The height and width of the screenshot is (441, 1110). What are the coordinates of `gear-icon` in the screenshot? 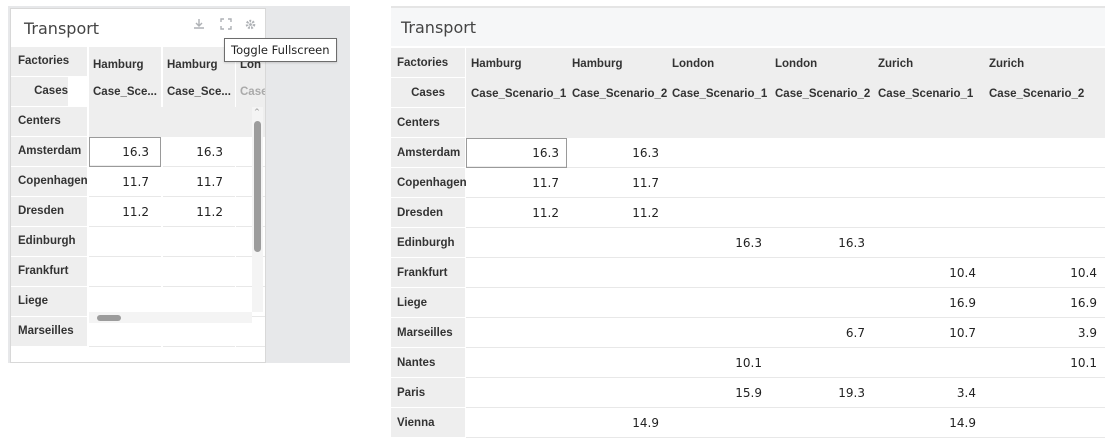 It's located at (250, 26).